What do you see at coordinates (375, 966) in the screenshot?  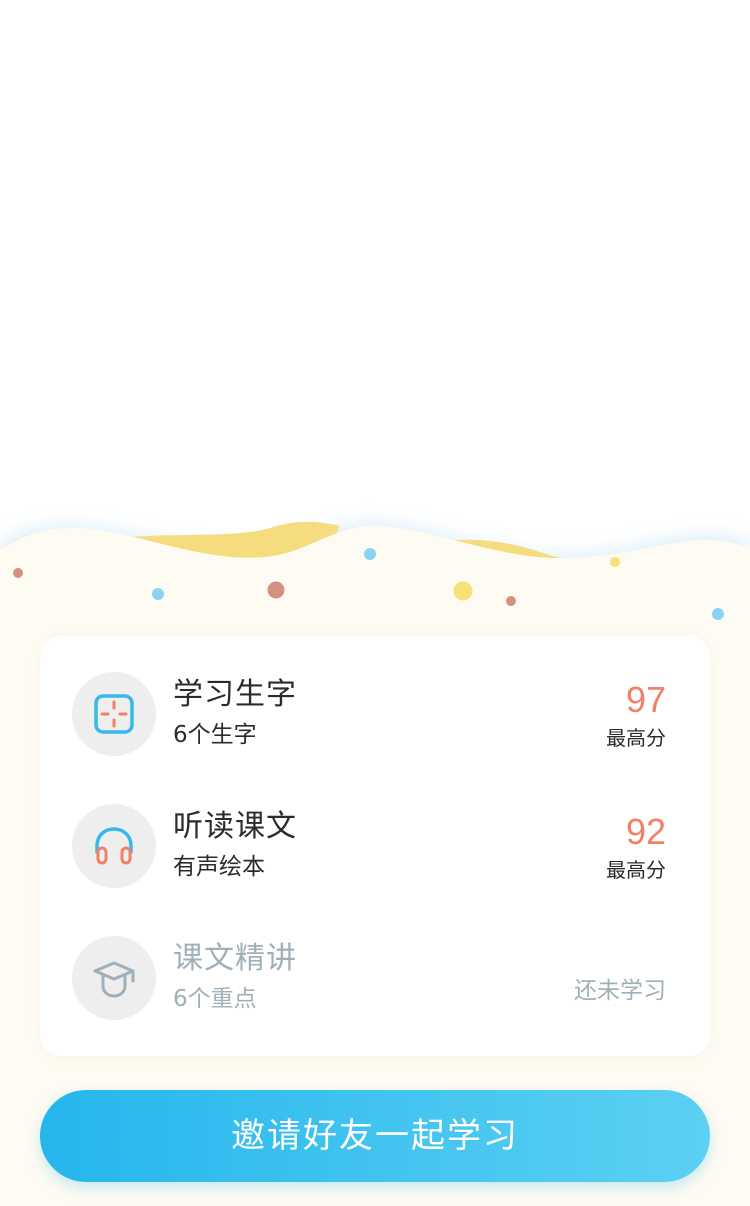 I see `task-item-lesson-explanation: 课文精讲 6个重点 还未学习` at bounding box center [375, 966].